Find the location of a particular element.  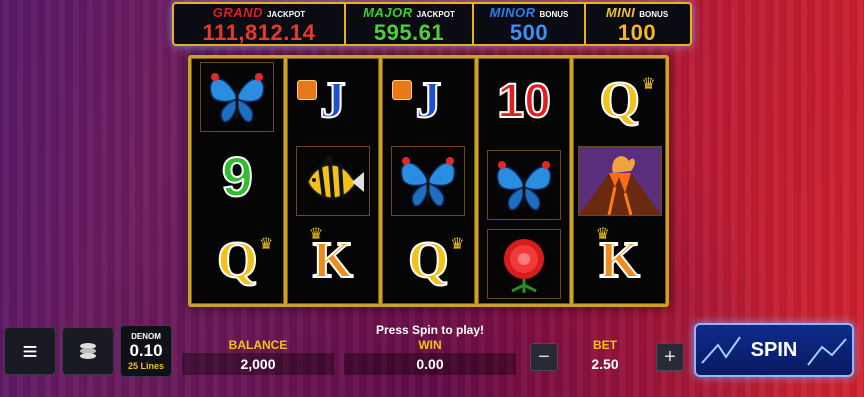

balance-label: BALANCE is located at coordinates (258, 345).